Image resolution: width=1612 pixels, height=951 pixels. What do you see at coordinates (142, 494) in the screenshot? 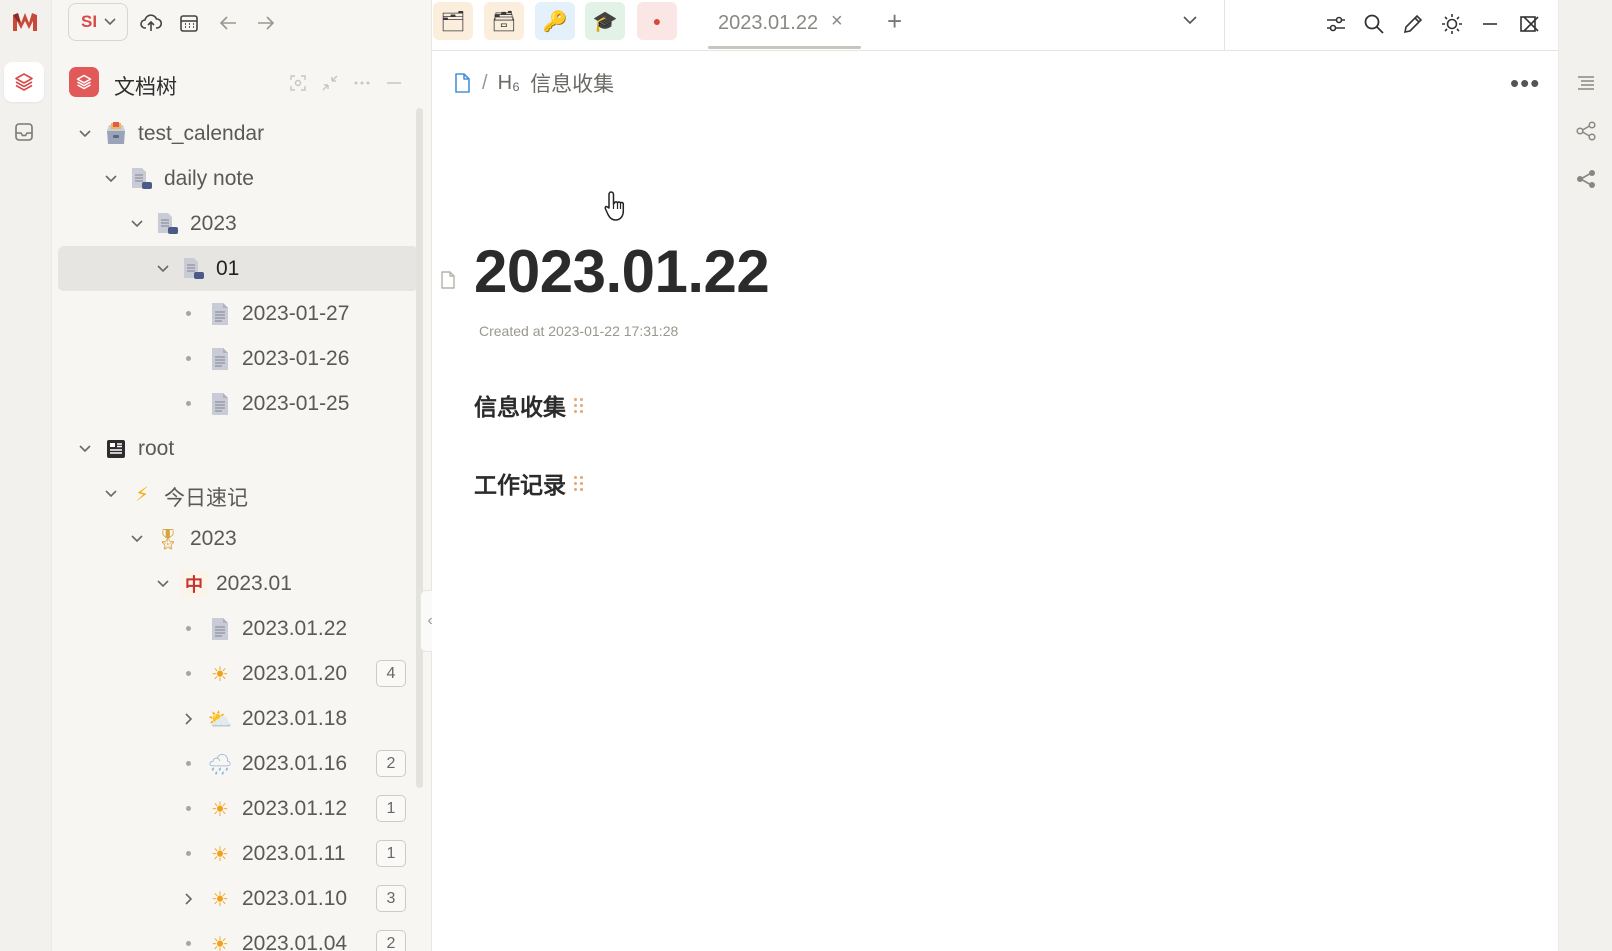
I see `lightning-icon: ⚡` at bounding box center [142, 494].